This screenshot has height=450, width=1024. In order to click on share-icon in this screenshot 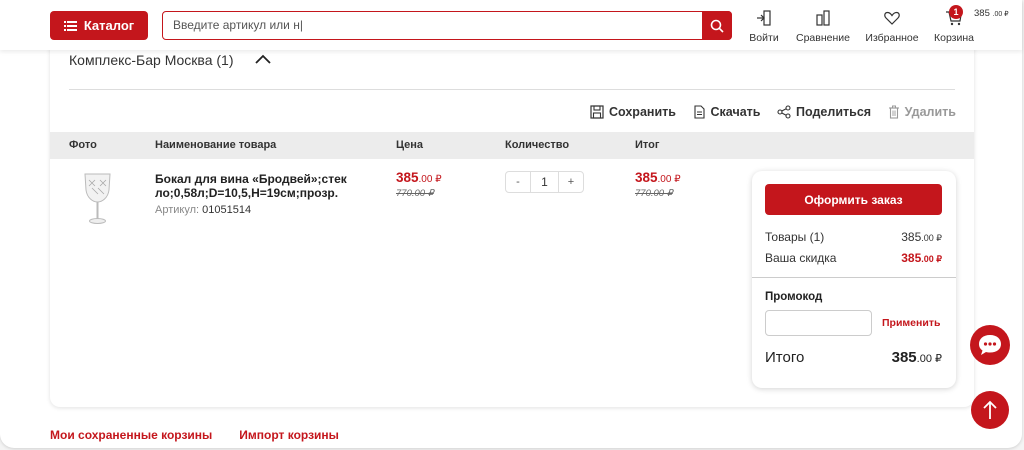, I will do `click(784, 112)`.